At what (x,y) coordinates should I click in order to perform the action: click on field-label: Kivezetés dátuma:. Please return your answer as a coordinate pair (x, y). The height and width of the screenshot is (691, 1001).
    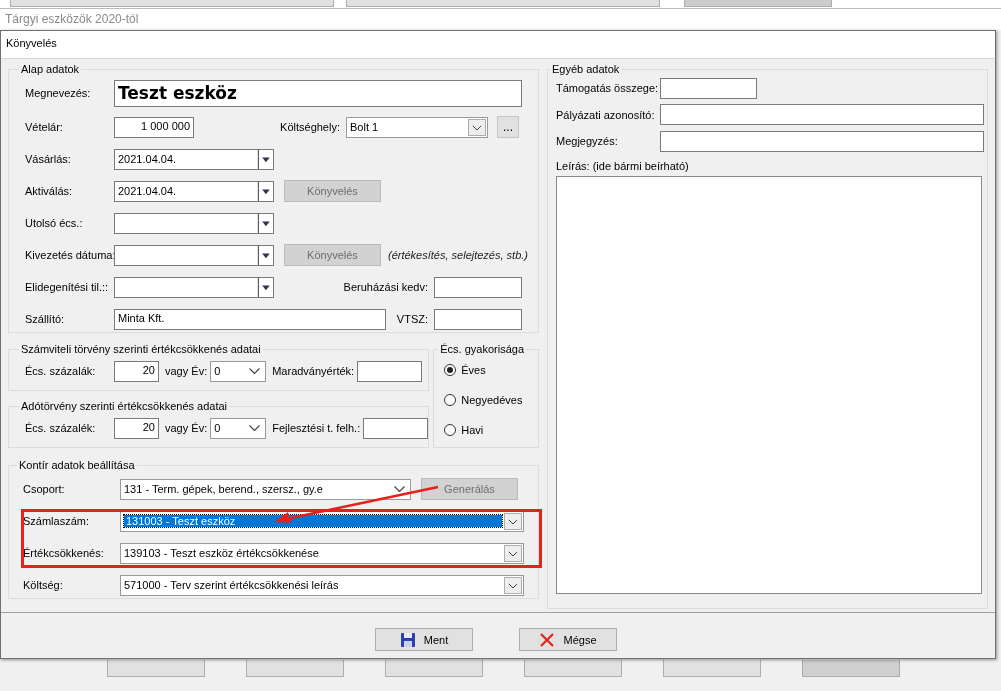
    Looking at the image, I should click on (69, 255).